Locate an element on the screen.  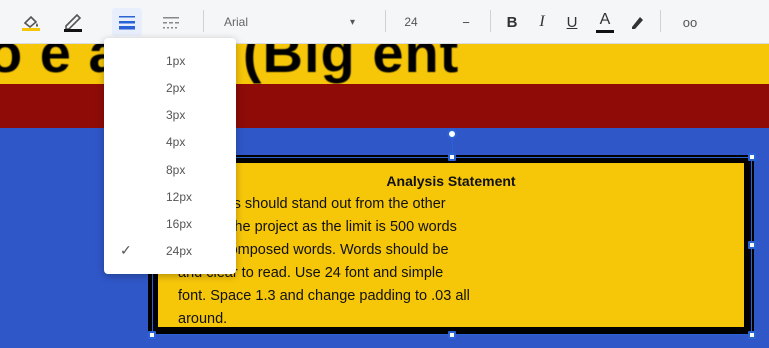
border-color-button is located at coordinates (73, 22).